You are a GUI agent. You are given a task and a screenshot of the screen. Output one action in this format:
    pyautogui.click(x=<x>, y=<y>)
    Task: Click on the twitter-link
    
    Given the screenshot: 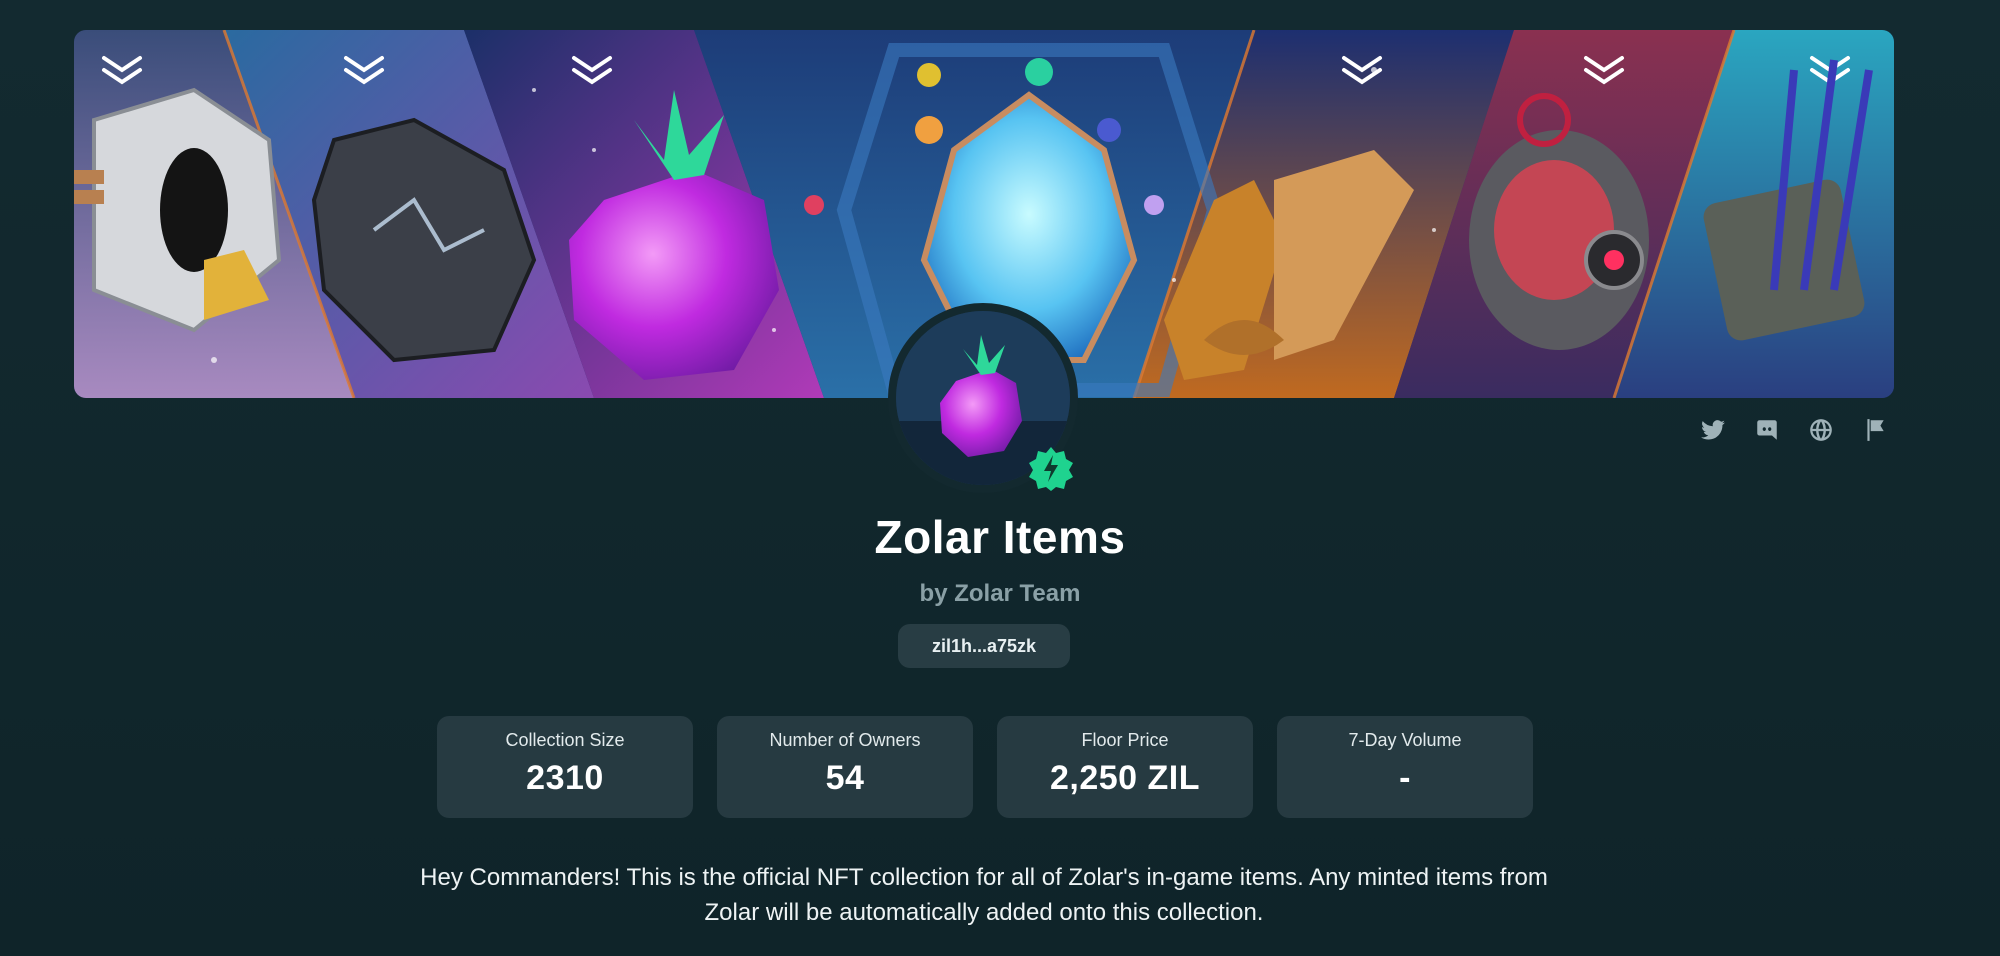 What is the action you would take?
    pyautogui.click(x=1713, y=430)
    